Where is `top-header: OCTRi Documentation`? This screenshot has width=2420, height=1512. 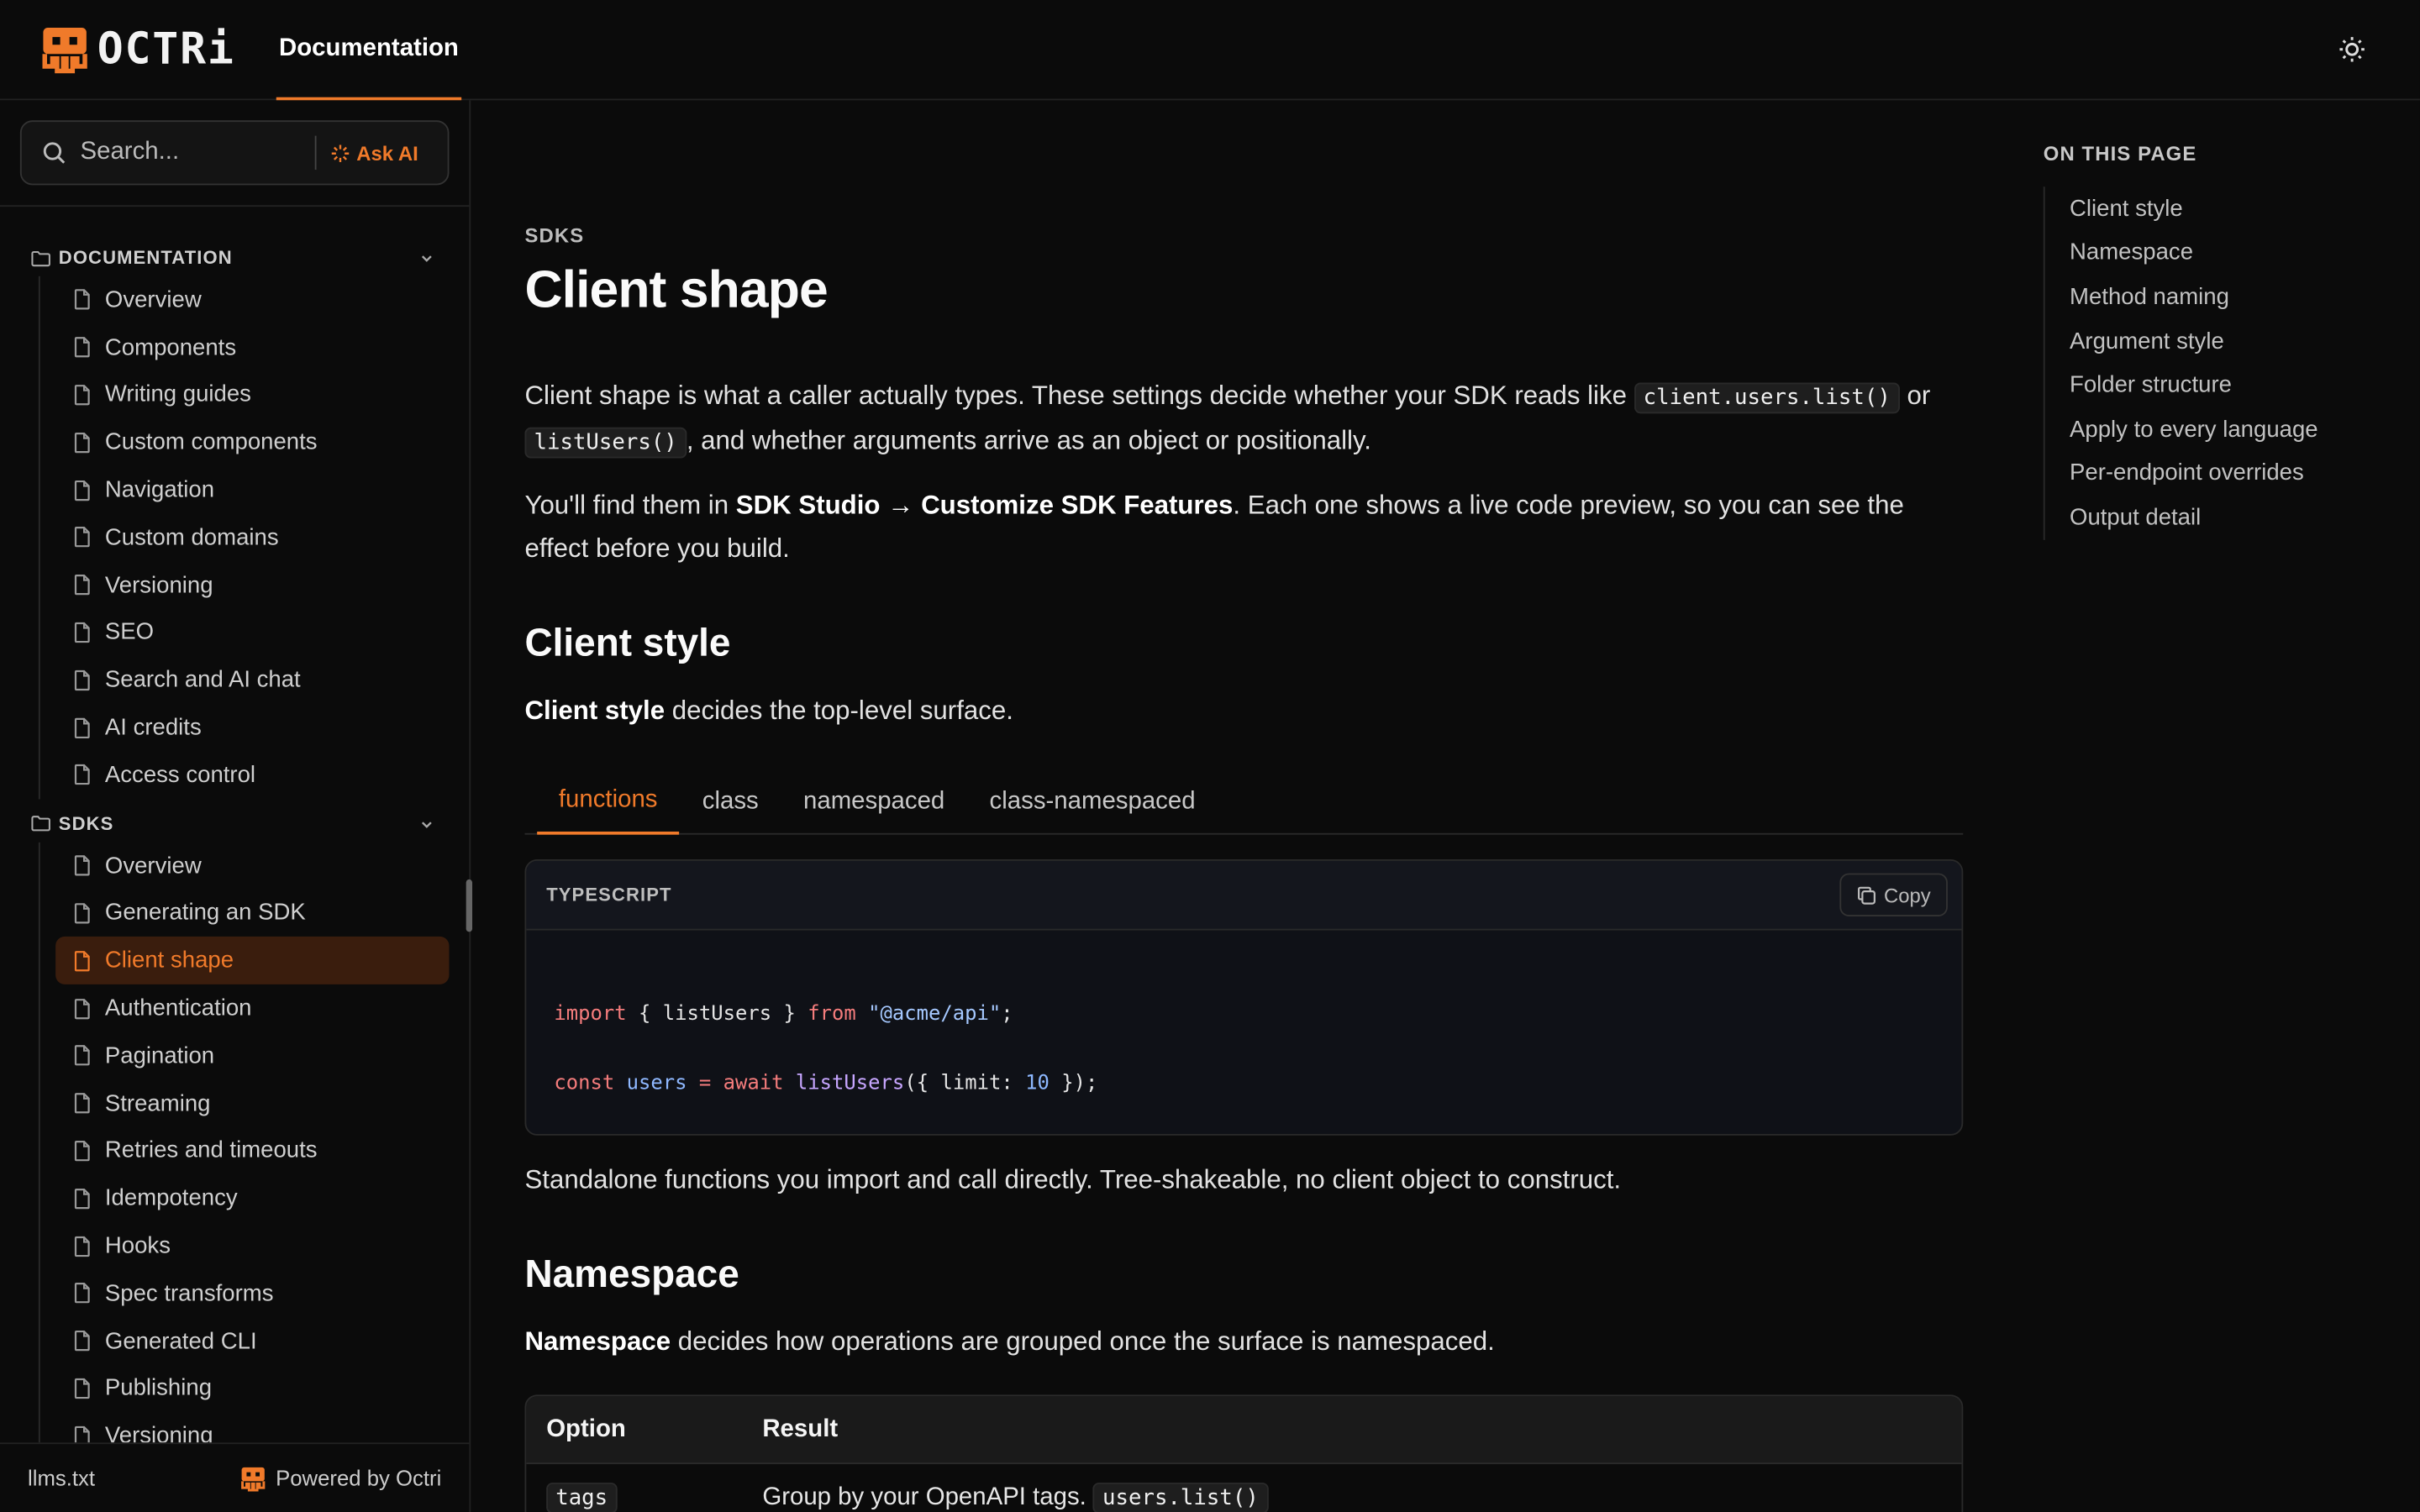
top-header: OCTRi Documentation is located at coordinates (1210, 50).